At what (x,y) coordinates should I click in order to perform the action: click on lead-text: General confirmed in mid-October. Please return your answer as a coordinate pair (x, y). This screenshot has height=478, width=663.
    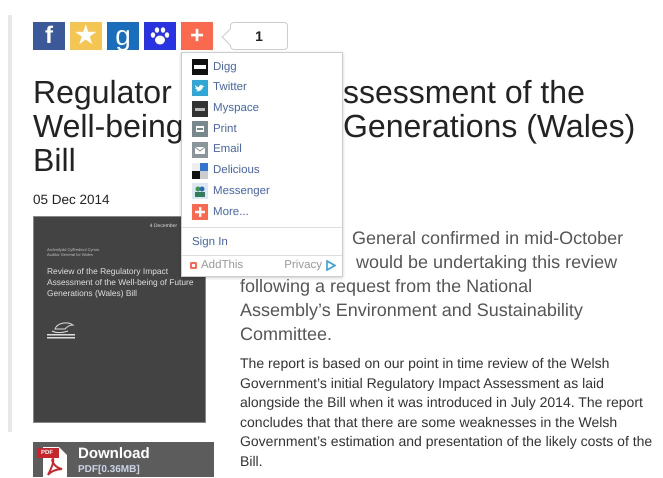
    Looking at the image, I should click on (488, 238).